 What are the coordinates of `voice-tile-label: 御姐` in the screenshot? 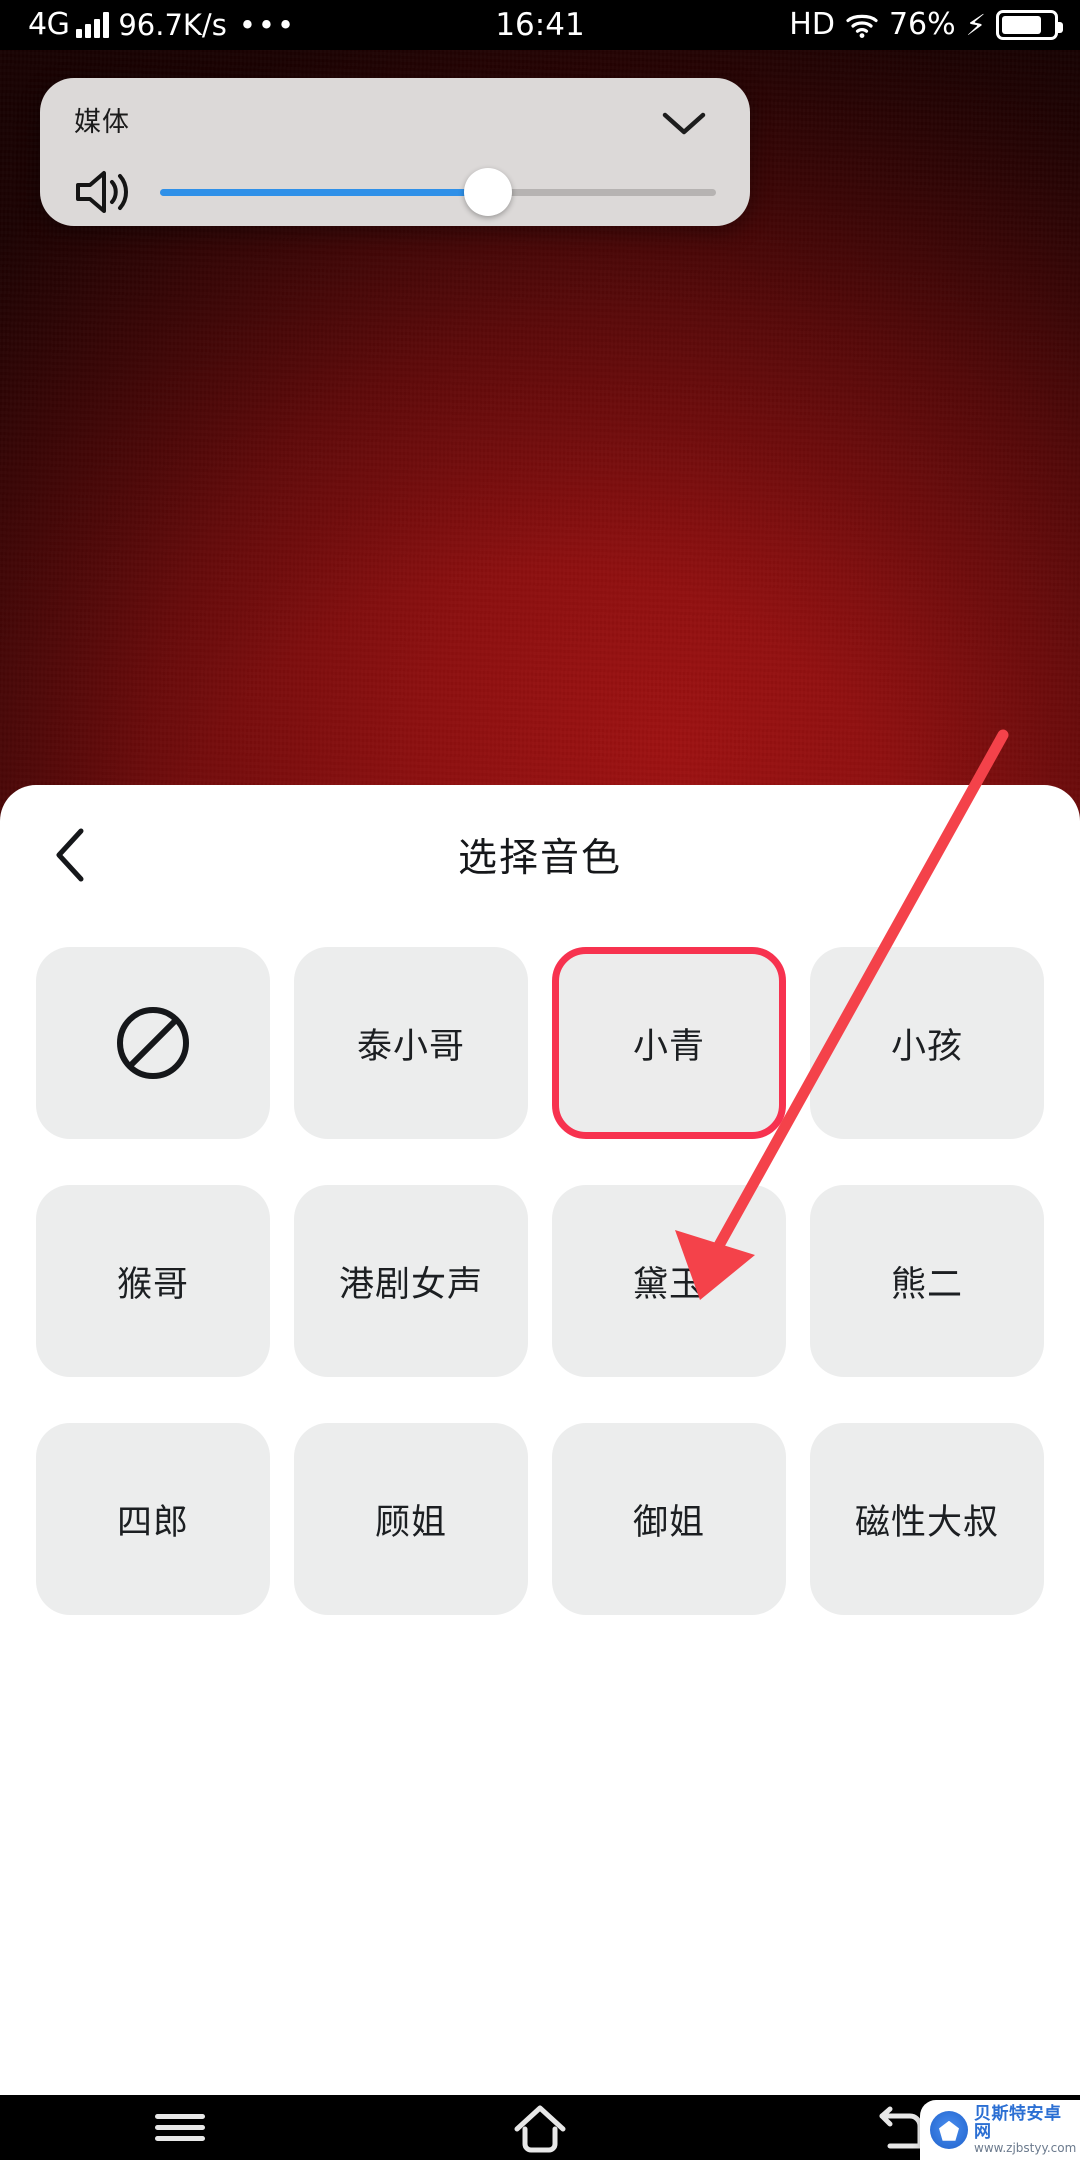 It's located at (668, 1522).